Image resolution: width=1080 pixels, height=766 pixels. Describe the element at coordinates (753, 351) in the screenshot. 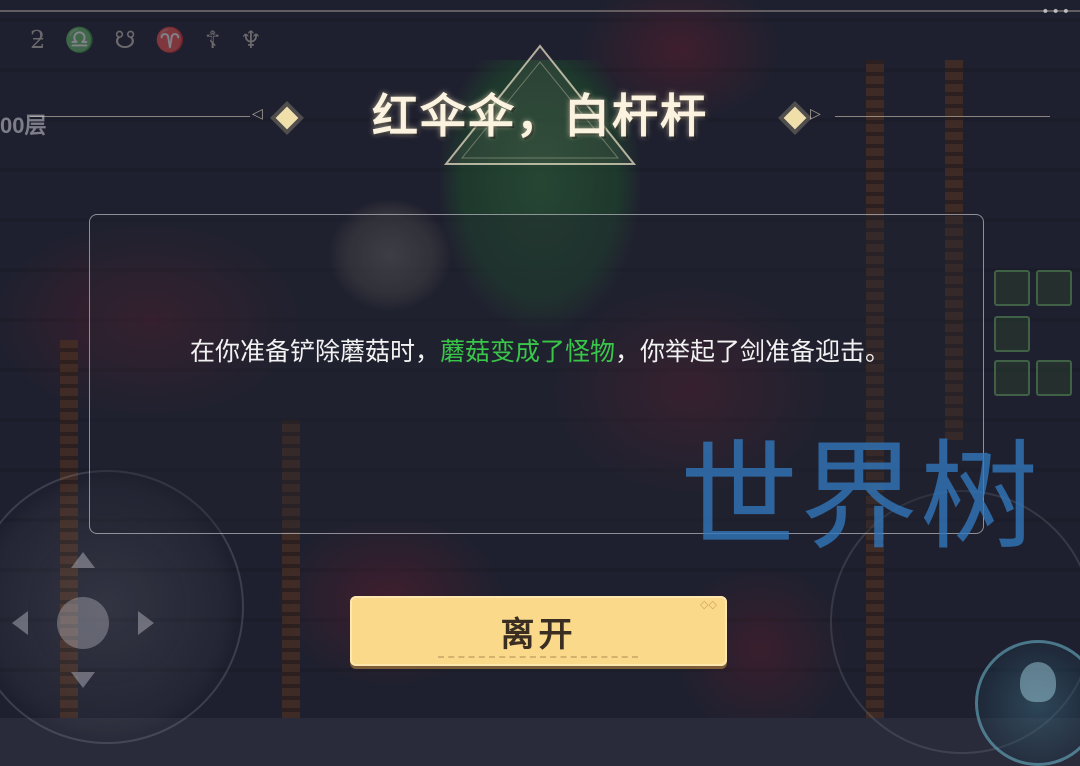

I see `description-part: ，你举起了剑准备迎击。` at that location.